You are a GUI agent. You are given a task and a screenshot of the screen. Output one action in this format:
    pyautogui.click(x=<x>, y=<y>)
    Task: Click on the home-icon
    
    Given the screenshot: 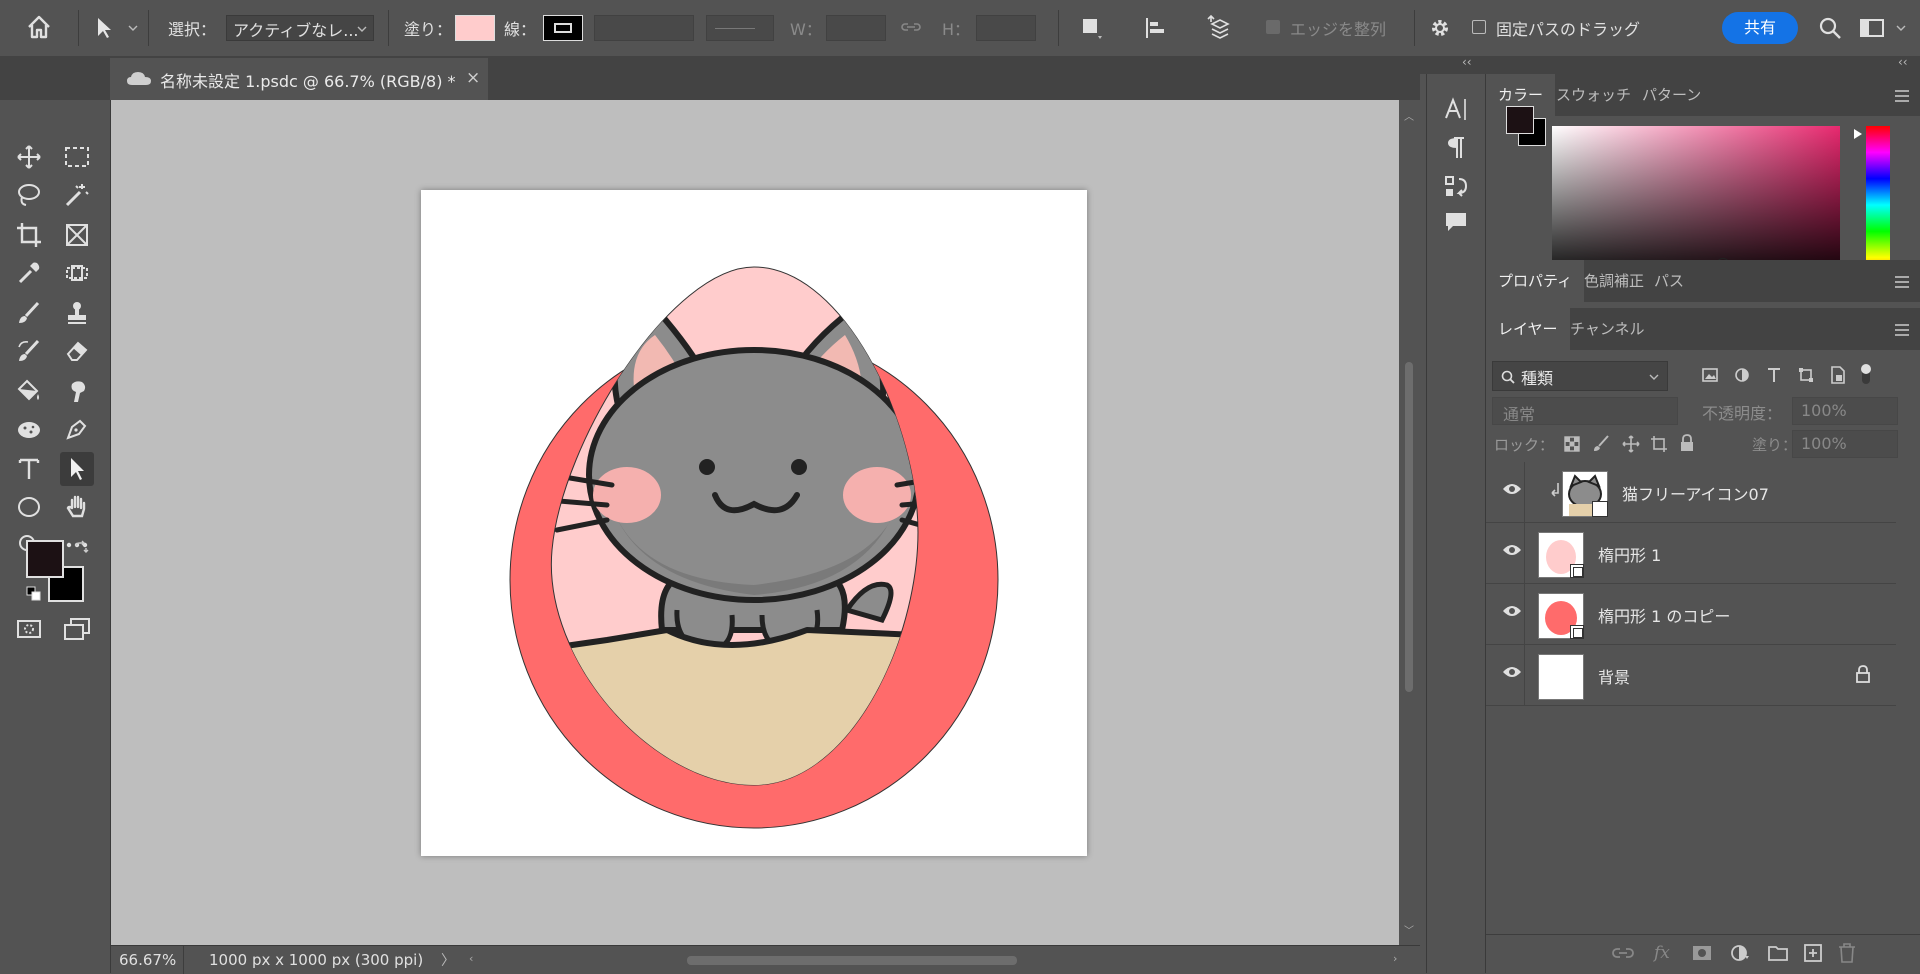 What is the action you would take?
    pyautogui.click(x=39, y=27)
    